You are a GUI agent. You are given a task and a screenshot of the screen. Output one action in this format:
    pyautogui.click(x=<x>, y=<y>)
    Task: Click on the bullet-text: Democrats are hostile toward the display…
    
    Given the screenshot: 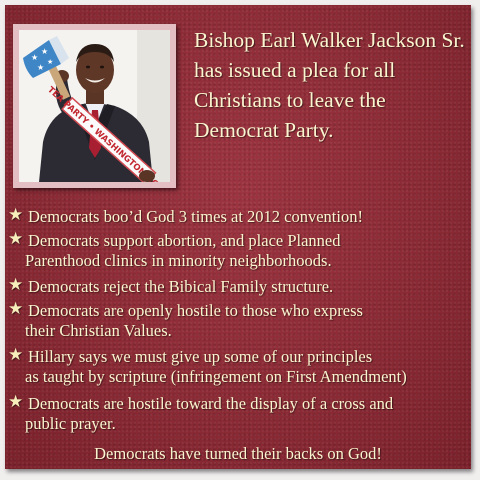 What is the action you would take?
    pyautogui.click(x=211, y=403)
    